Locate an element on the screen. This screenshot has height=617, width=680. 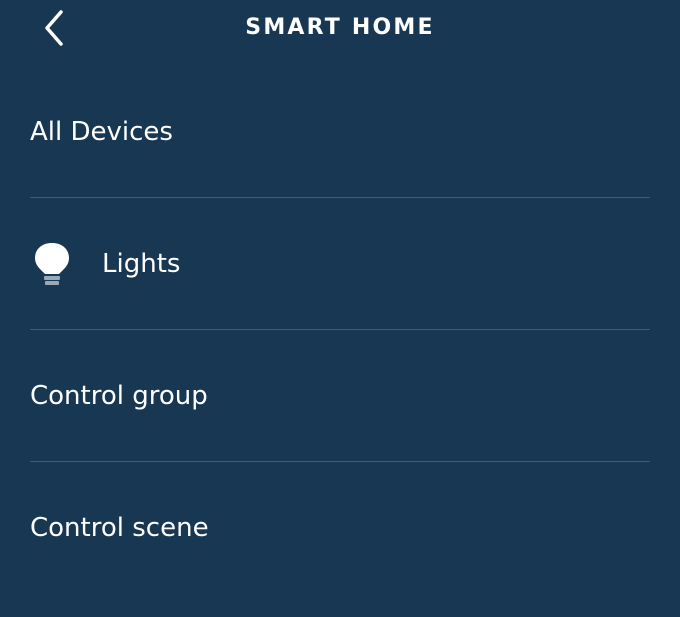
header: SMART HOME is located at coordinates (340, 29).